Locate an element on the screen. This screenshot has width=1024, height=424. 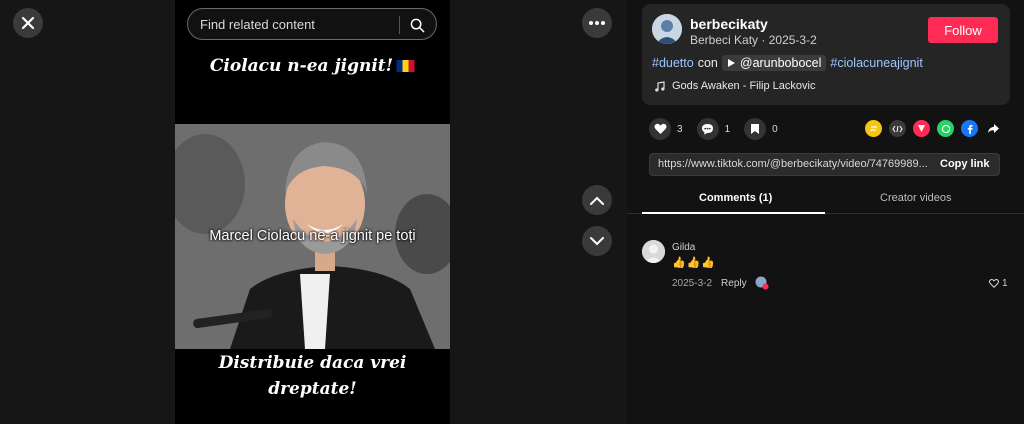
heart-outline-icon is located at coordinates (994, 283).